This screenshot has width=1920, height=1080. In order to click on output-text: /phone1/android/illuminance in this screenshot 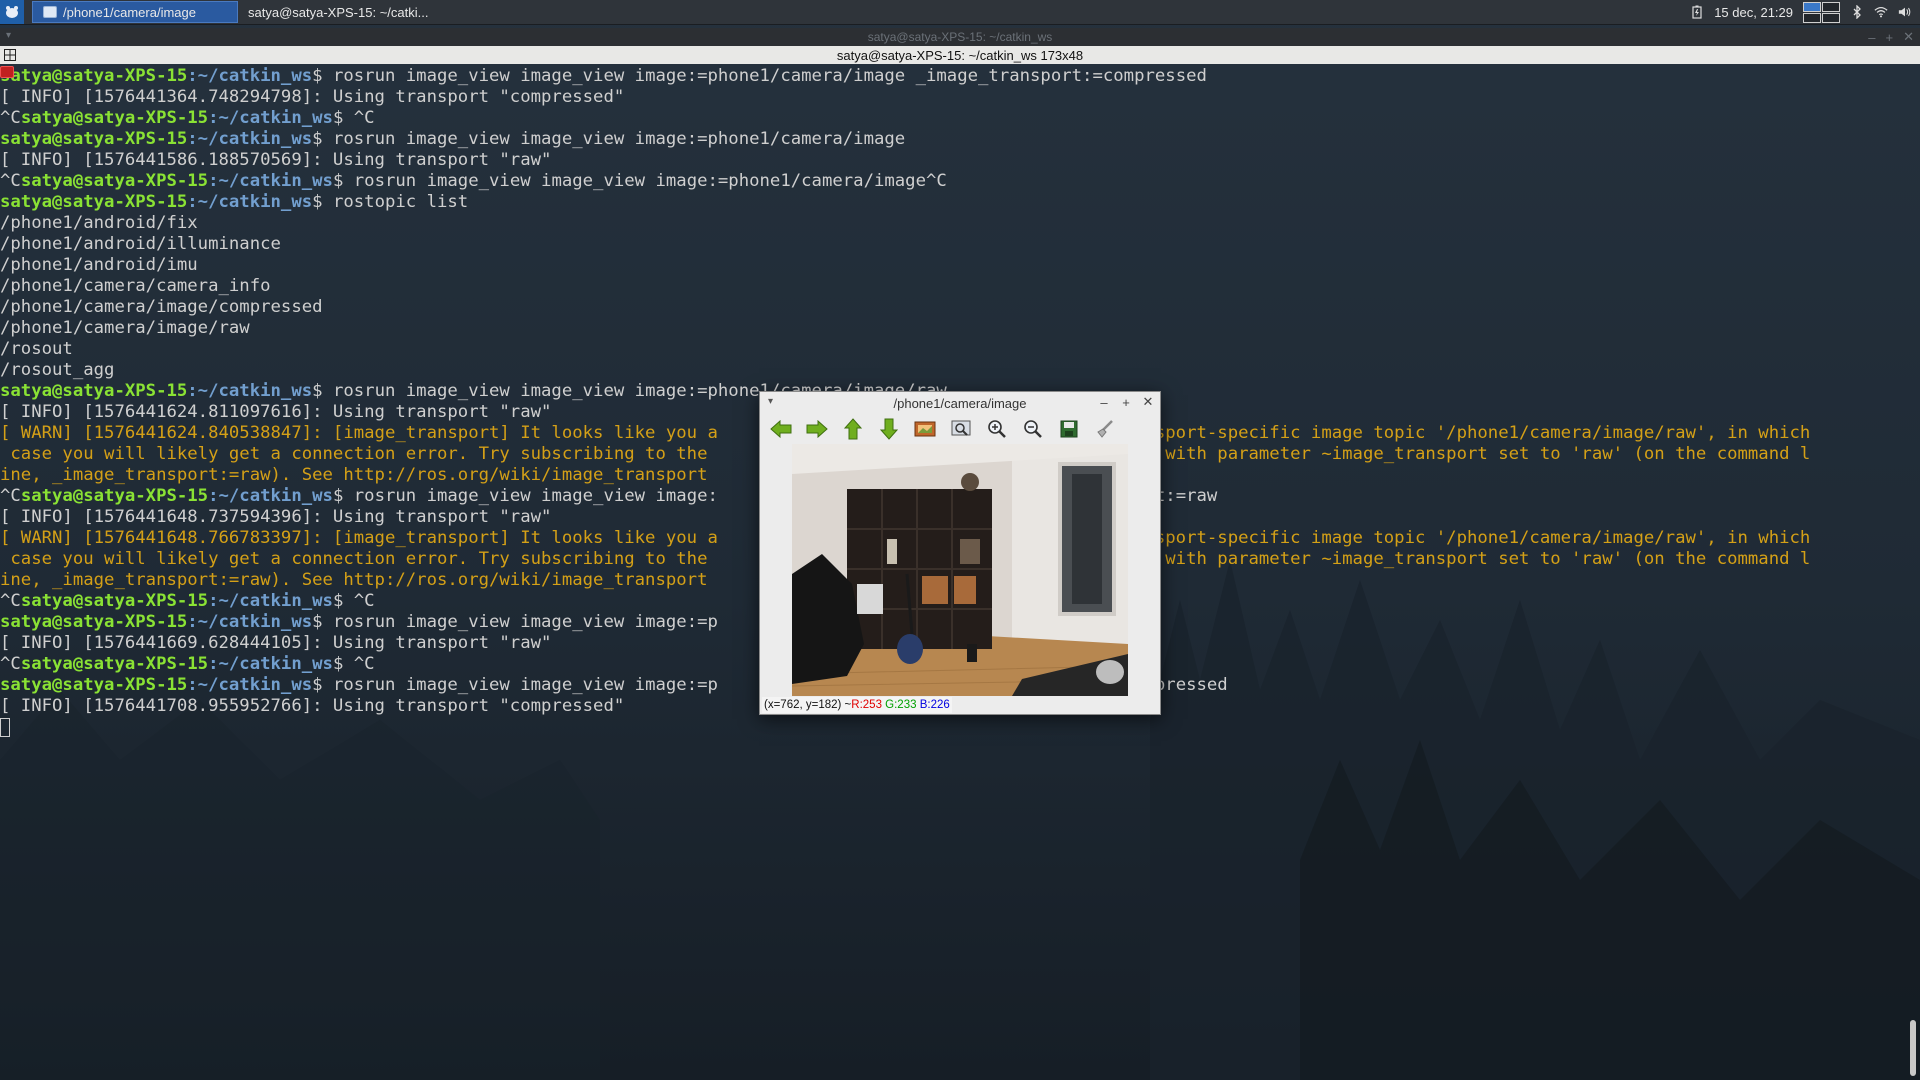, I will do `click(140, 244)`.